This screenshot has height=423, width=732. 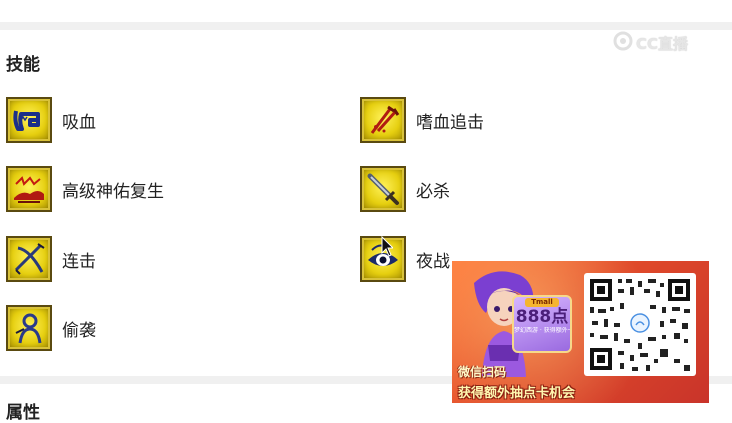 What do you see at coordinates (29, 259) in the screenshot?
I see `combo-strike-icon` at bounding box center [29, 259].